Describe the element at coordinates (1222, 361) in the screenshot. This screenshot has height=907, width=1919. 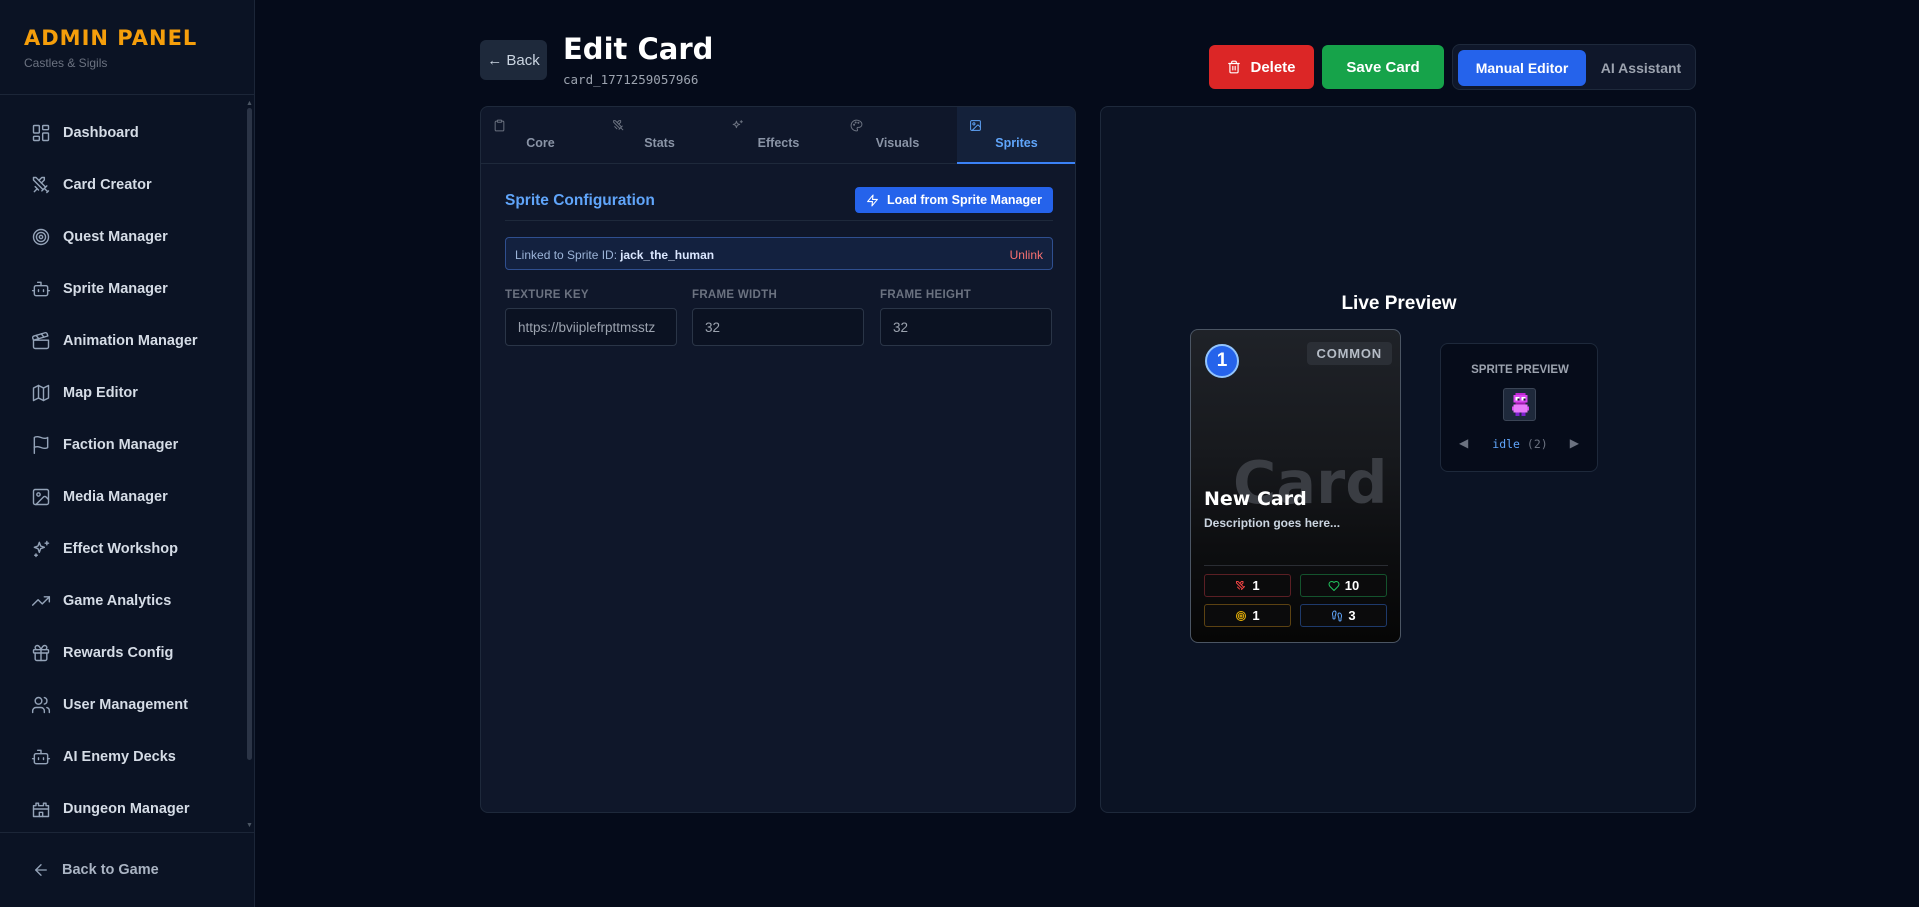
I see `cost-badge: 1` at that location.